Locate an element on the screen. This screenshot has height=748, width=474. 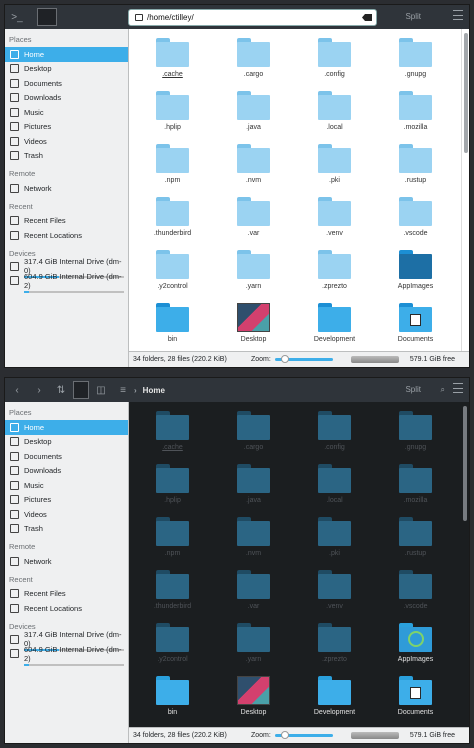
back-icon: ‹ is located at coordinates (17, 390).